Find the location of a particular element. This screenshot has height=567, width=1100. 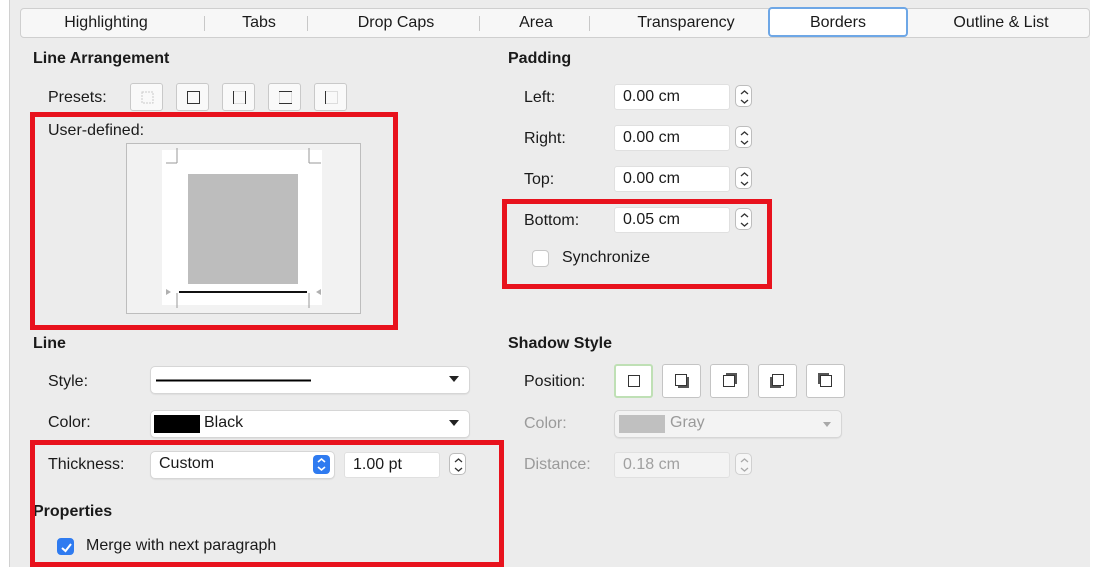

tab-tabs: Tabs is located at coordinates (259, 23).